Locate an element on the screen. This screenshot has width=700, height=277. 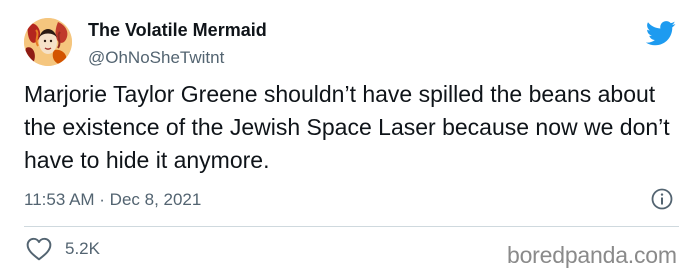
avatar is located at coordinates (48, 42).